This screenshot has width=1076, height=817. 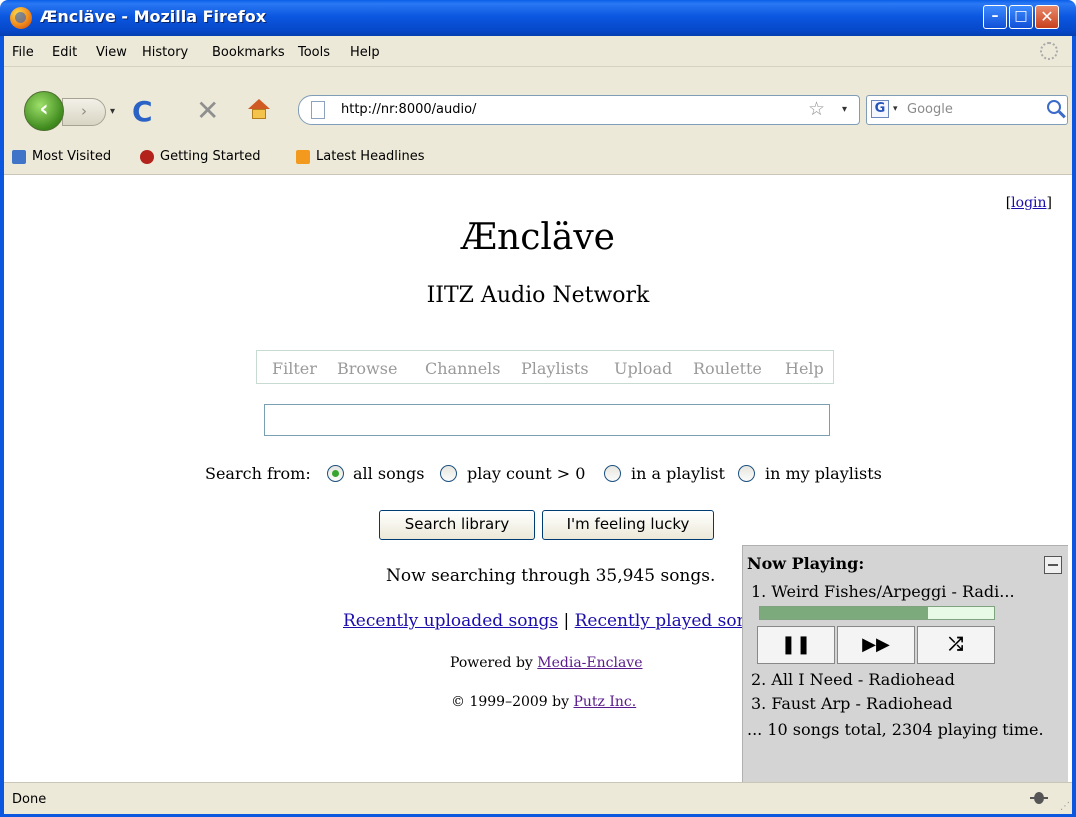 What do you see at coordinates (551, 576) in the screenshot?
I see `song-count-text: Now searching through 35,945 songs.` at bounding box center [551, 576].